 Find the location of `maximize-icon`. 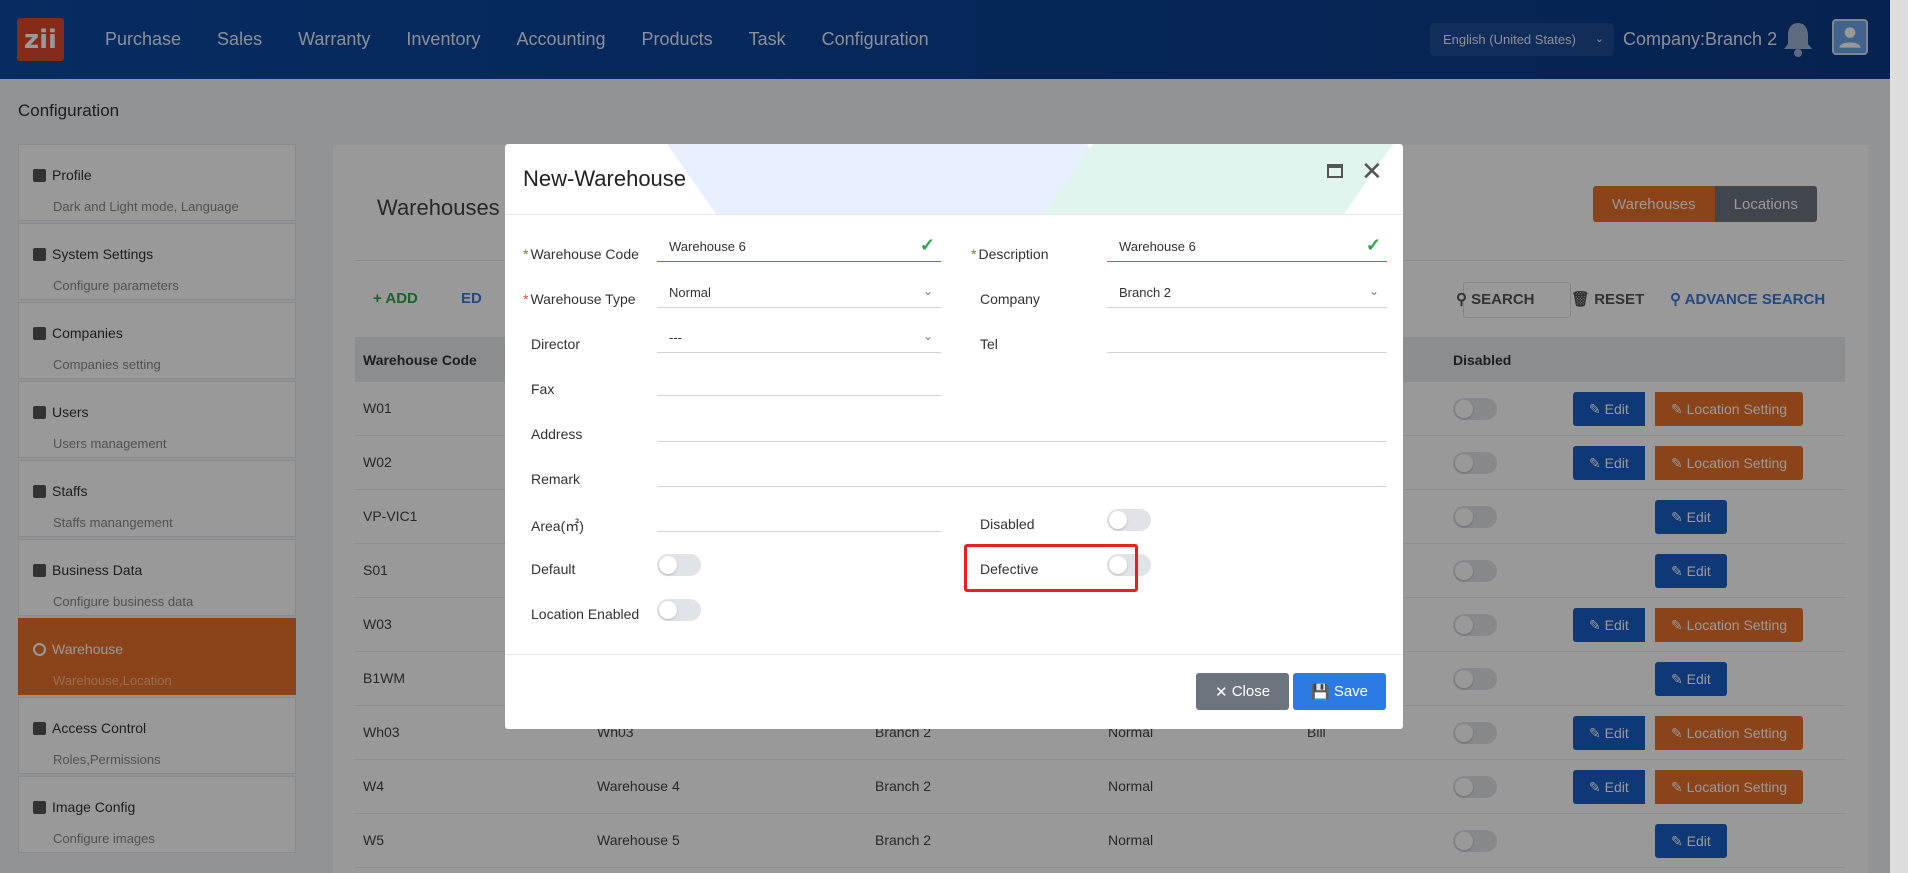

maximize-icon is located at coordinates (1335, 171).